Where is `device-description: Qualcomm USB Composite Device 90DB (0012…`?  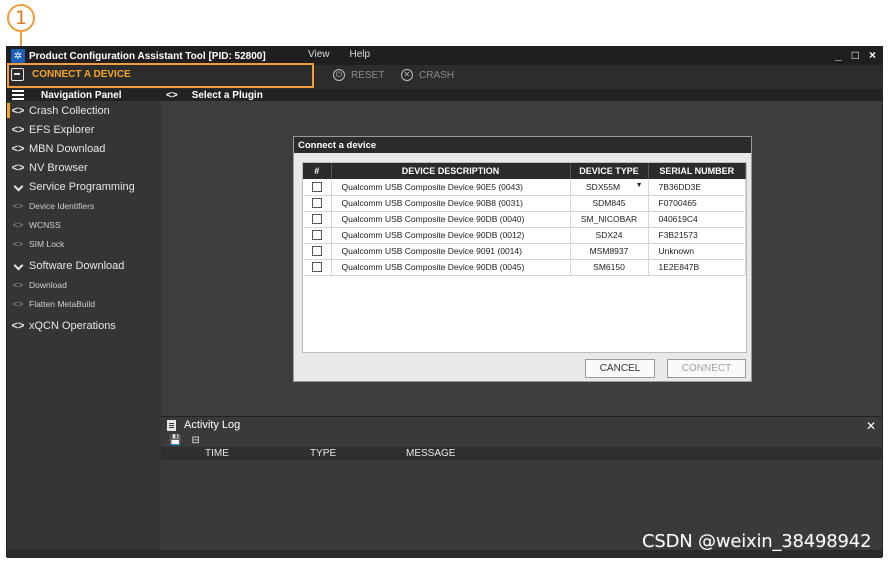
device-description: Qualcomm USB Composite Device 90DB (0012… is located at coordinates (451, 235).